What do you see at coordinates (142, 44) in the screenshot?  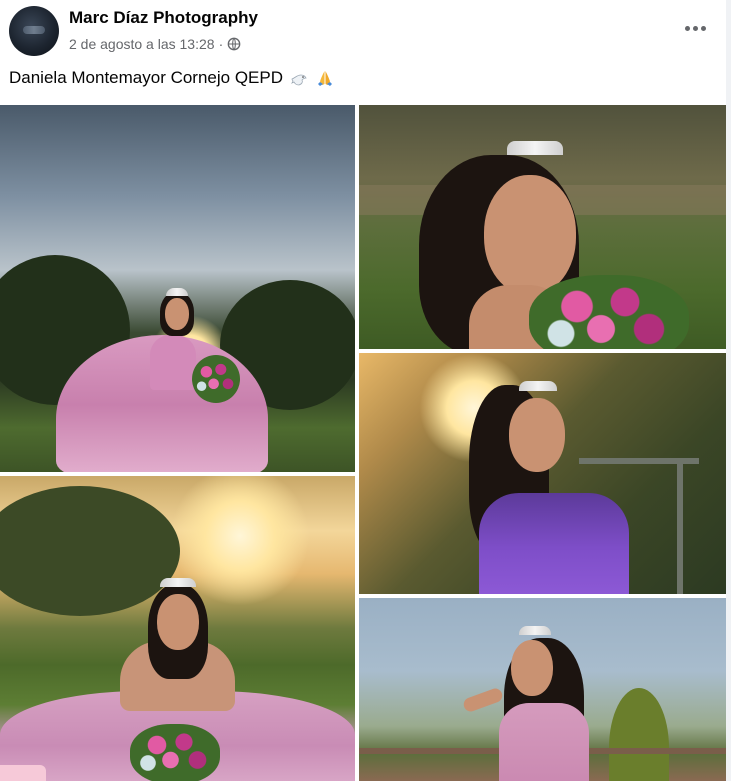 I see `post-timestamp: 2 de agosto a las 13:28` at bounding box center [142, 44].